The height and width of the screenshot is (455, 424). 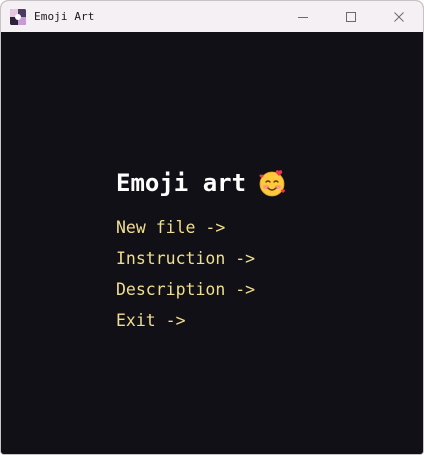 I want to click on menu-item-new-file: New file ->, so click(x=201, y=227).